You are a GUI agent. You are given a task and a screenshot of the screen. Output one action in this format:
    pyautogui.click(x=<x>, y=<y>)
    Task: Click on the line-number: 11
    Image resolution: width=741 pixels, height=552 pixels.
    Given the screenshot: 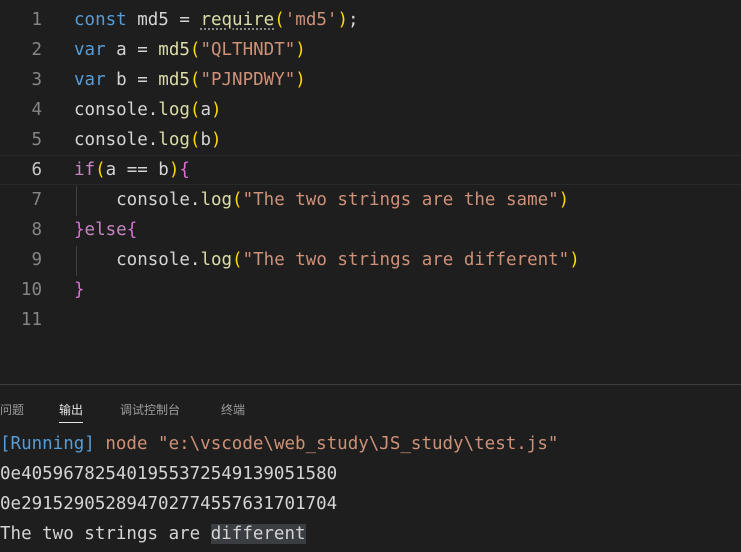 What is the action you would take?
    pyautogui.click(x=31, y=320)
    